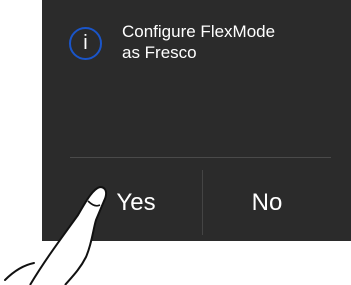  I want to click on info-icon-glyph: i, so click(85, 43).